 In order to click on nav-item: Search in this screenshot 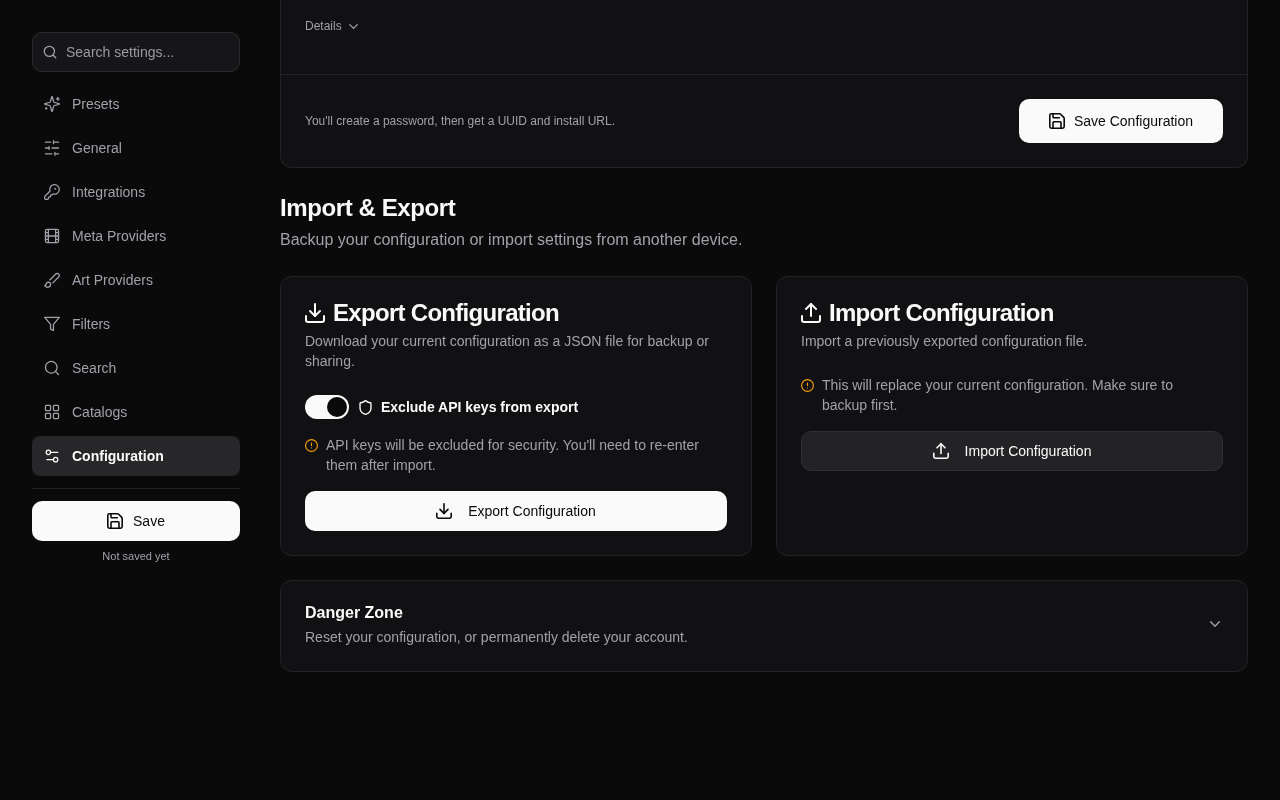, I will do `click(136, 368)`.